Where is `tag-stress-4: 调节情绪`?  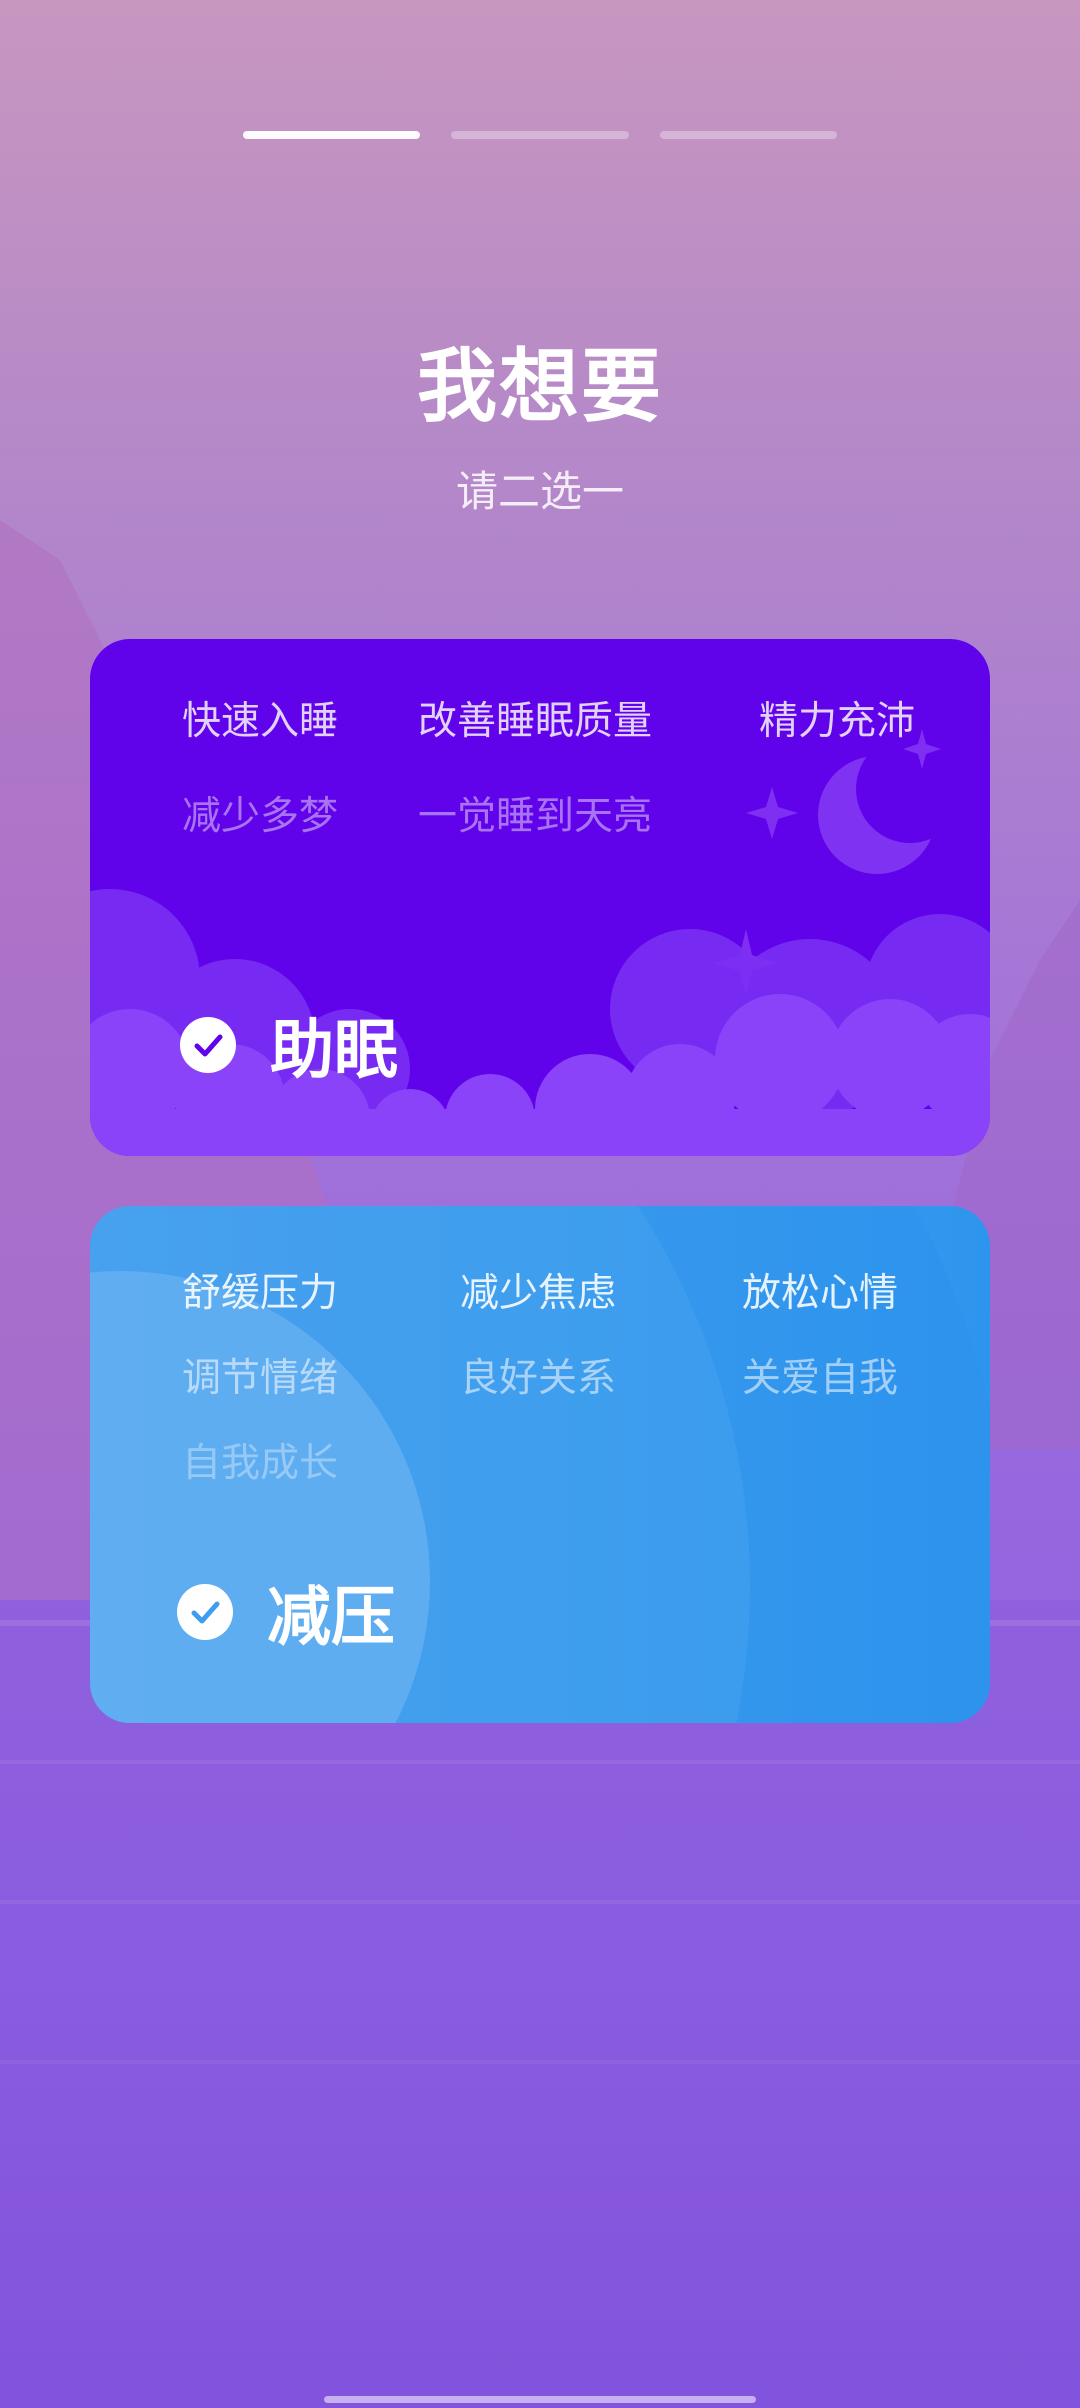
tag-stress-4: 调节情绪 is located at coordinates (260, 1378).